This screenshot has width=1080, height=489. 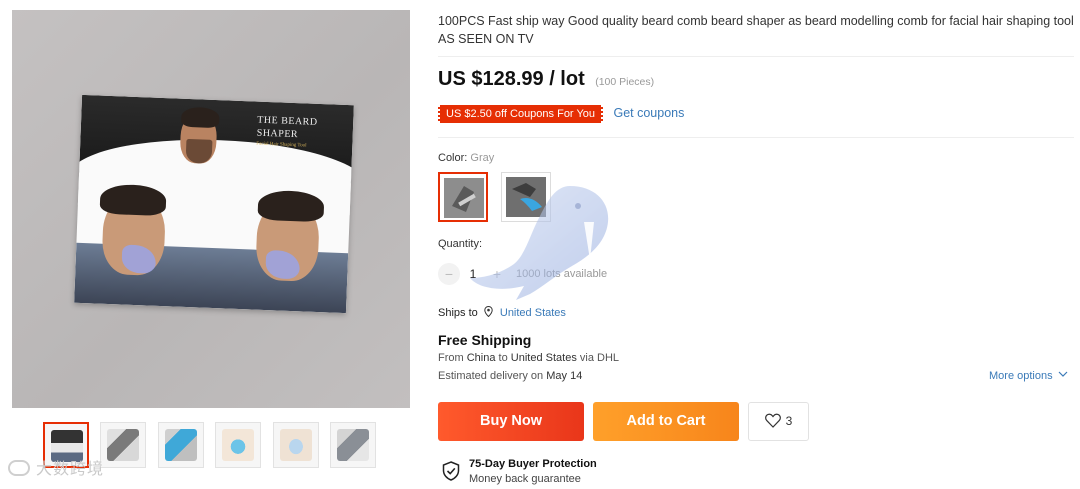 What do you see at coordinates (488, 311) in the screenshot?
I see `location-pin-icon` at bounding box center [488, 311].